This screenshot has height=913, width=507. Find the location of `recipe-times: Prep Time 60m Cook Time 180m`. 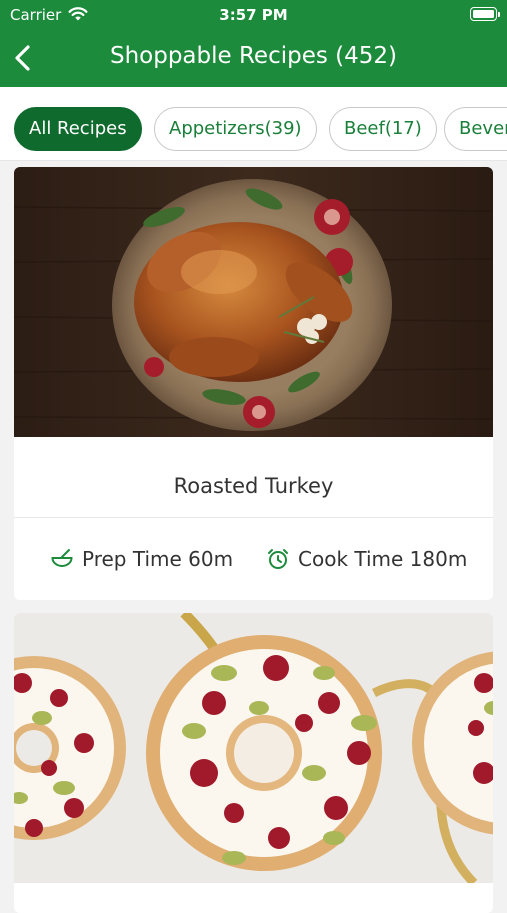

recipe-times: Prep Time 60m Cook Time 180m is located at coordinates (253, 559).